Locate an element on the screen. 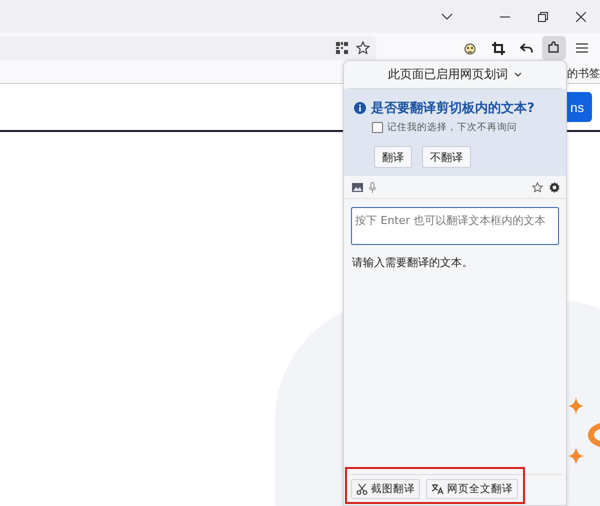 This screenshot has height=506, width=600. extensions-button is located at coordinates (554, 48).